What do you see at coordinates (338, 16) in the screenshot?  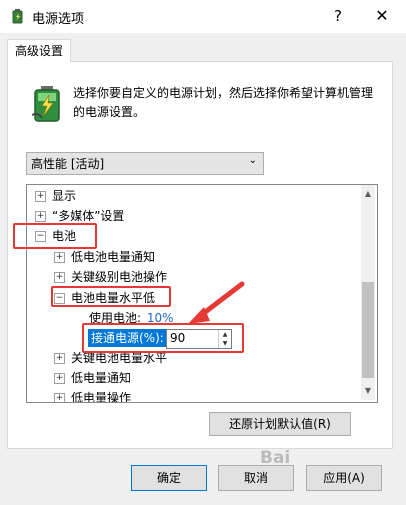 I see `help-button: ?` at bounding box center [338, 16].